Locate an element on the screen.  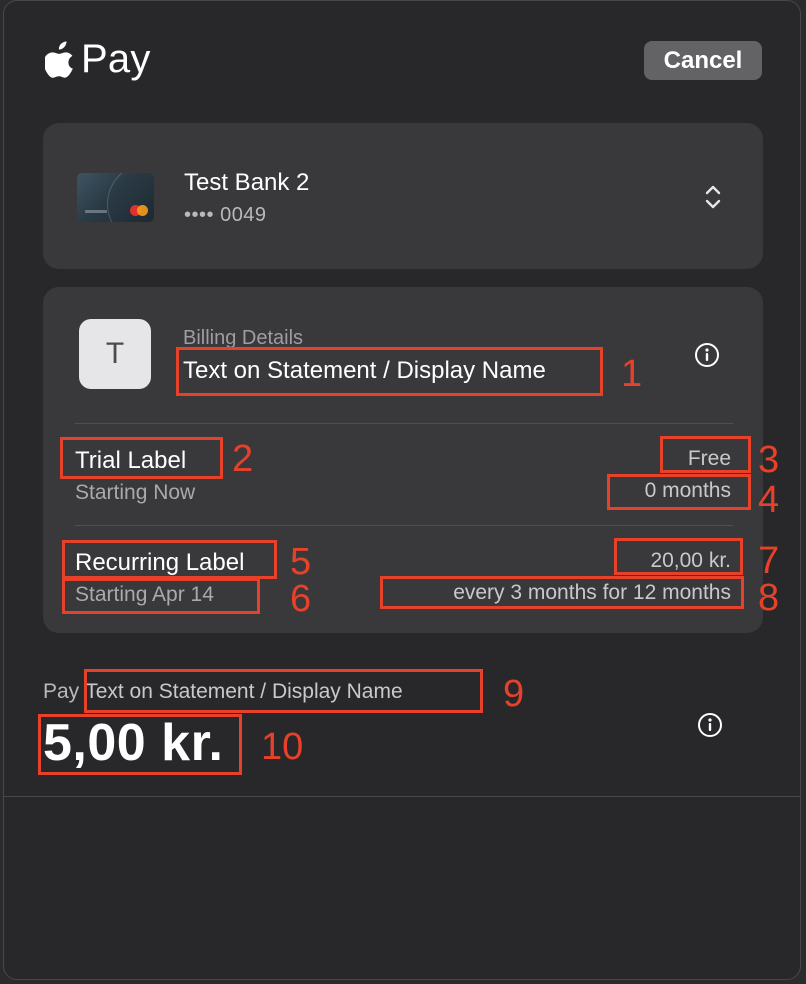
total-info-icon is located at coordinates (710, 725).